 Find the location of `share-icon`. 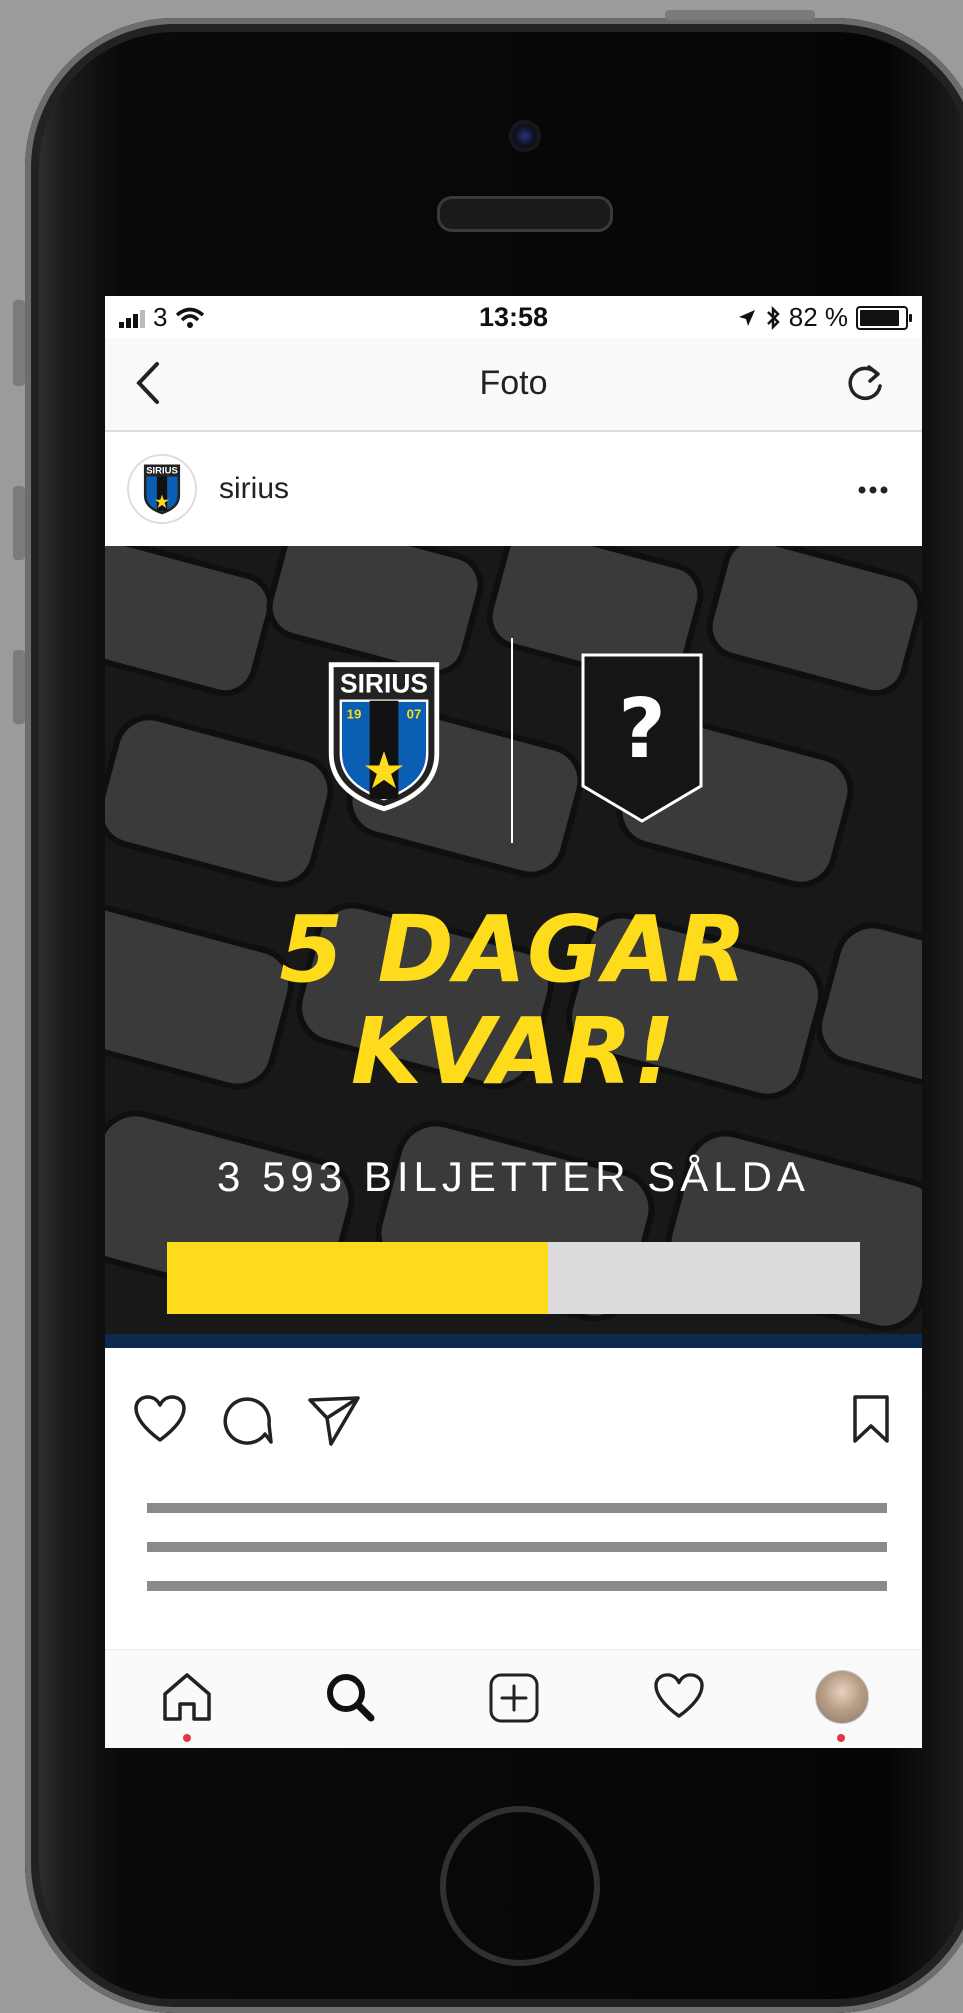

share-icon is located at coordinates (334, 1420).